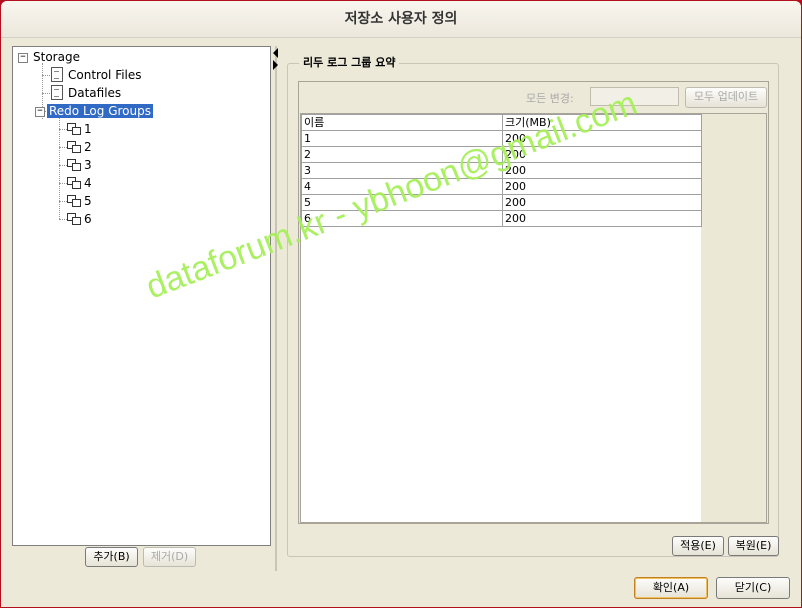 This screenshot has height=608, width=802. I want to click on tree-node-group-6: 6, so click(88, 219).